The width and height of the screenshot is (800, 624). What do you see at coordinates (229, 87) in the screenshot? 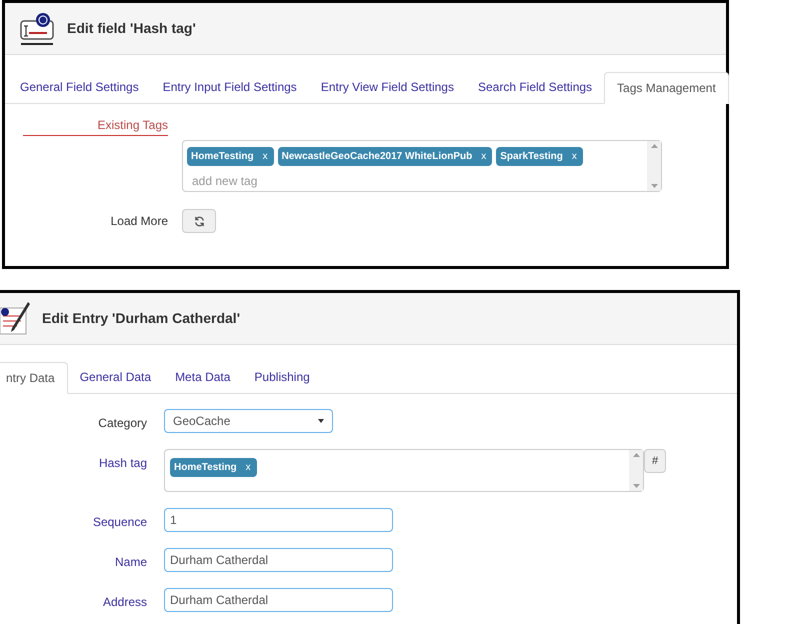
I see `tab: Entry Input Field Settings` at bounding box center [229, 87].